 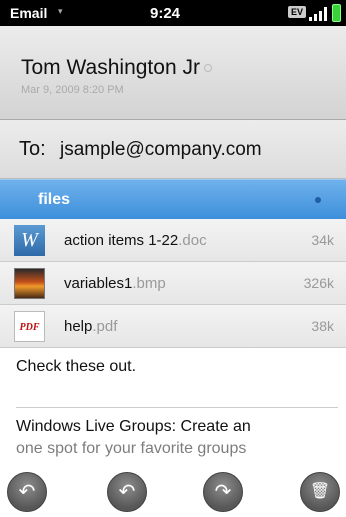 I want to click on forward-icon: ↷, so click(x=223, y=492).